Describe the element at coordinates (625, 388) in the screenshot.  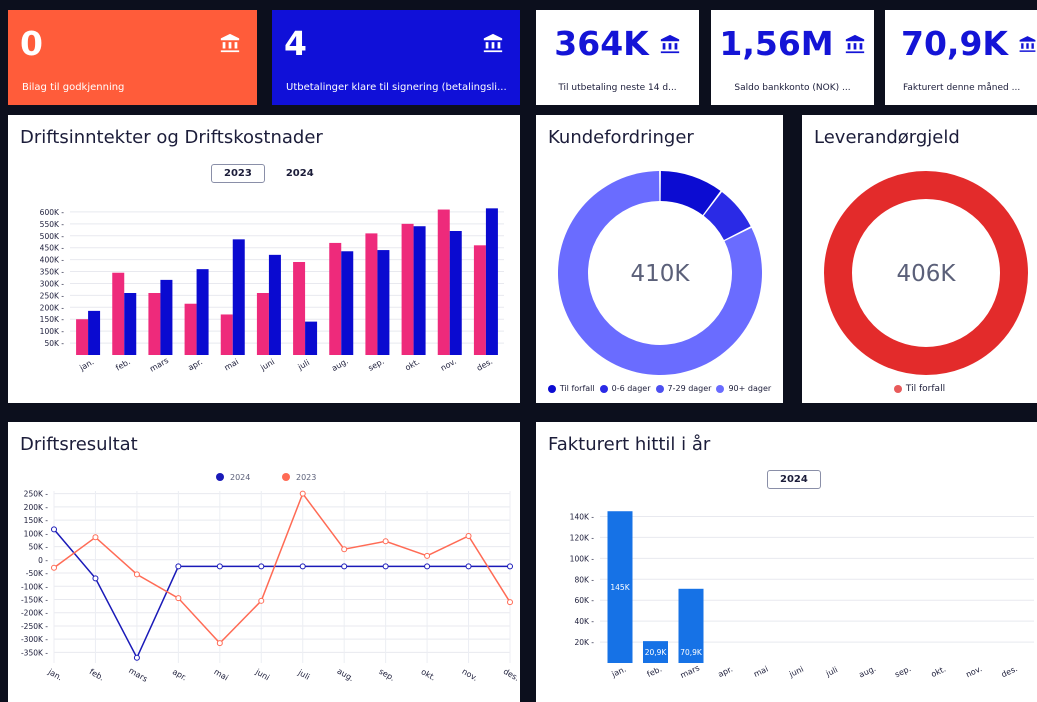
I see `legend-item: 0-6 dager` at that location.